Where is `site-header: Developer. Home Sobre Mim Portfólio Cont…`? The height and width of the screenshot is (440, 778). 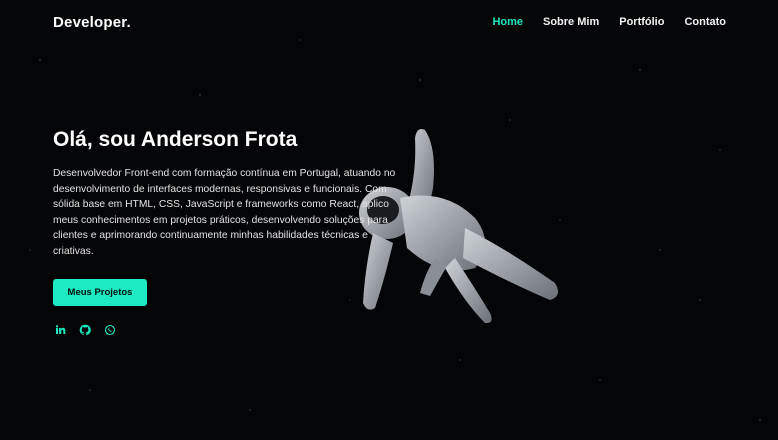
site-header: Developer. Home Sobre Mim Portfólio Cont… is located at coordinates (389, 22).